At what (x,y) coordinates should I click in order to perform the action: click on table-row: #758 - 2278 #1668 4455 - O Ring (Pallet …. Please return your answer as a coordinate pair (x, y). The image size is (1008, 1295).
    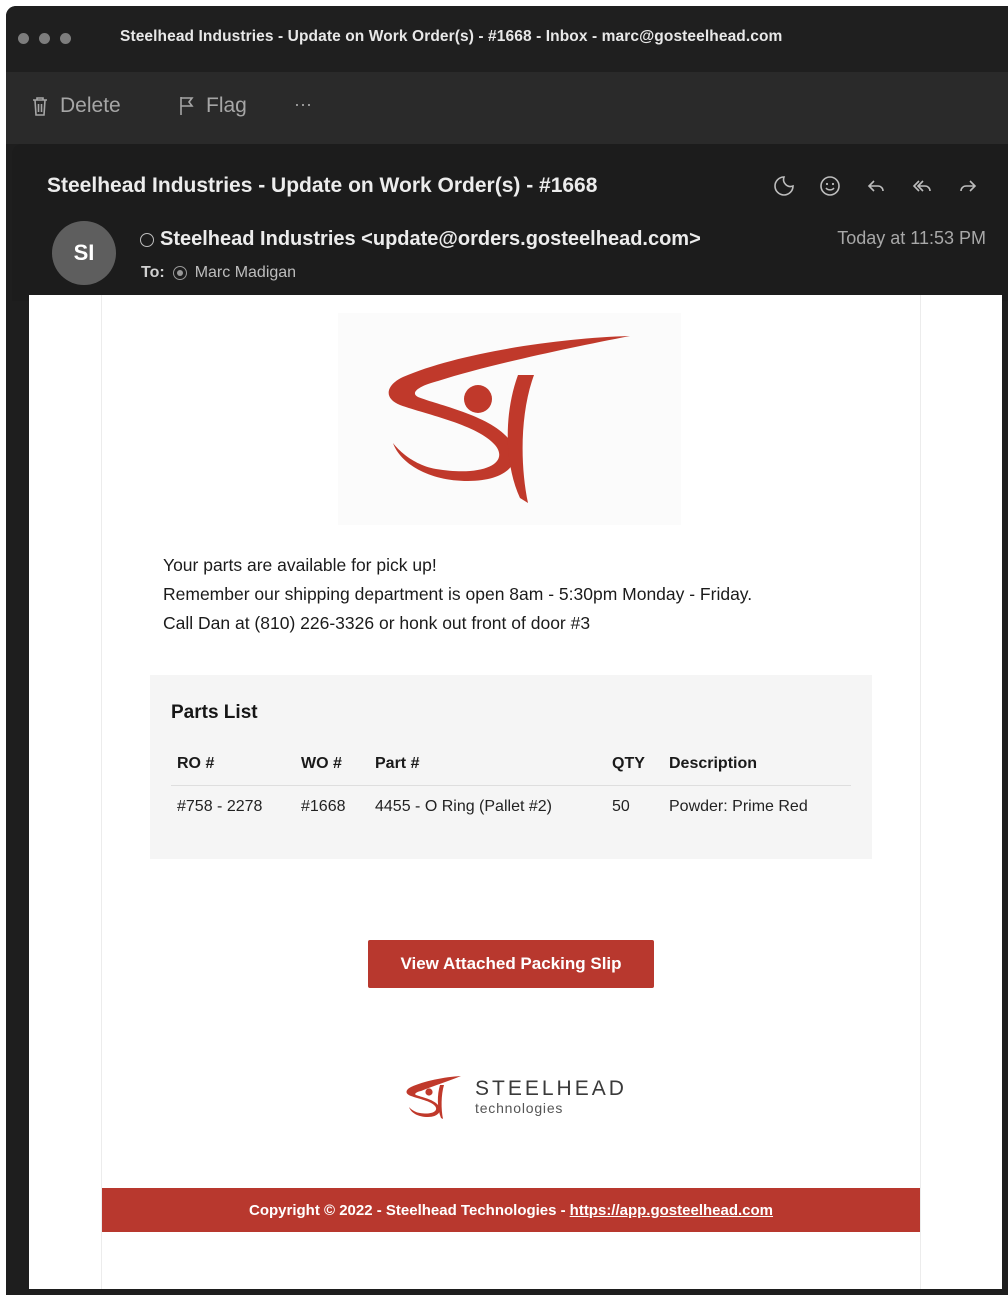
    Looking at the image, I should click on (511, 807).